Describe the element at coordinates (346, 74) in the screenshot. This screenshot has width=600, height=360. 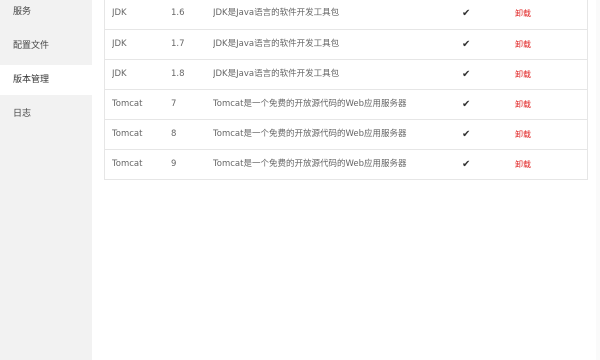
I see `table-row: JDK 1.8 JDK是Java语言的软件开发工具包 ✔ 卸载` at that location.